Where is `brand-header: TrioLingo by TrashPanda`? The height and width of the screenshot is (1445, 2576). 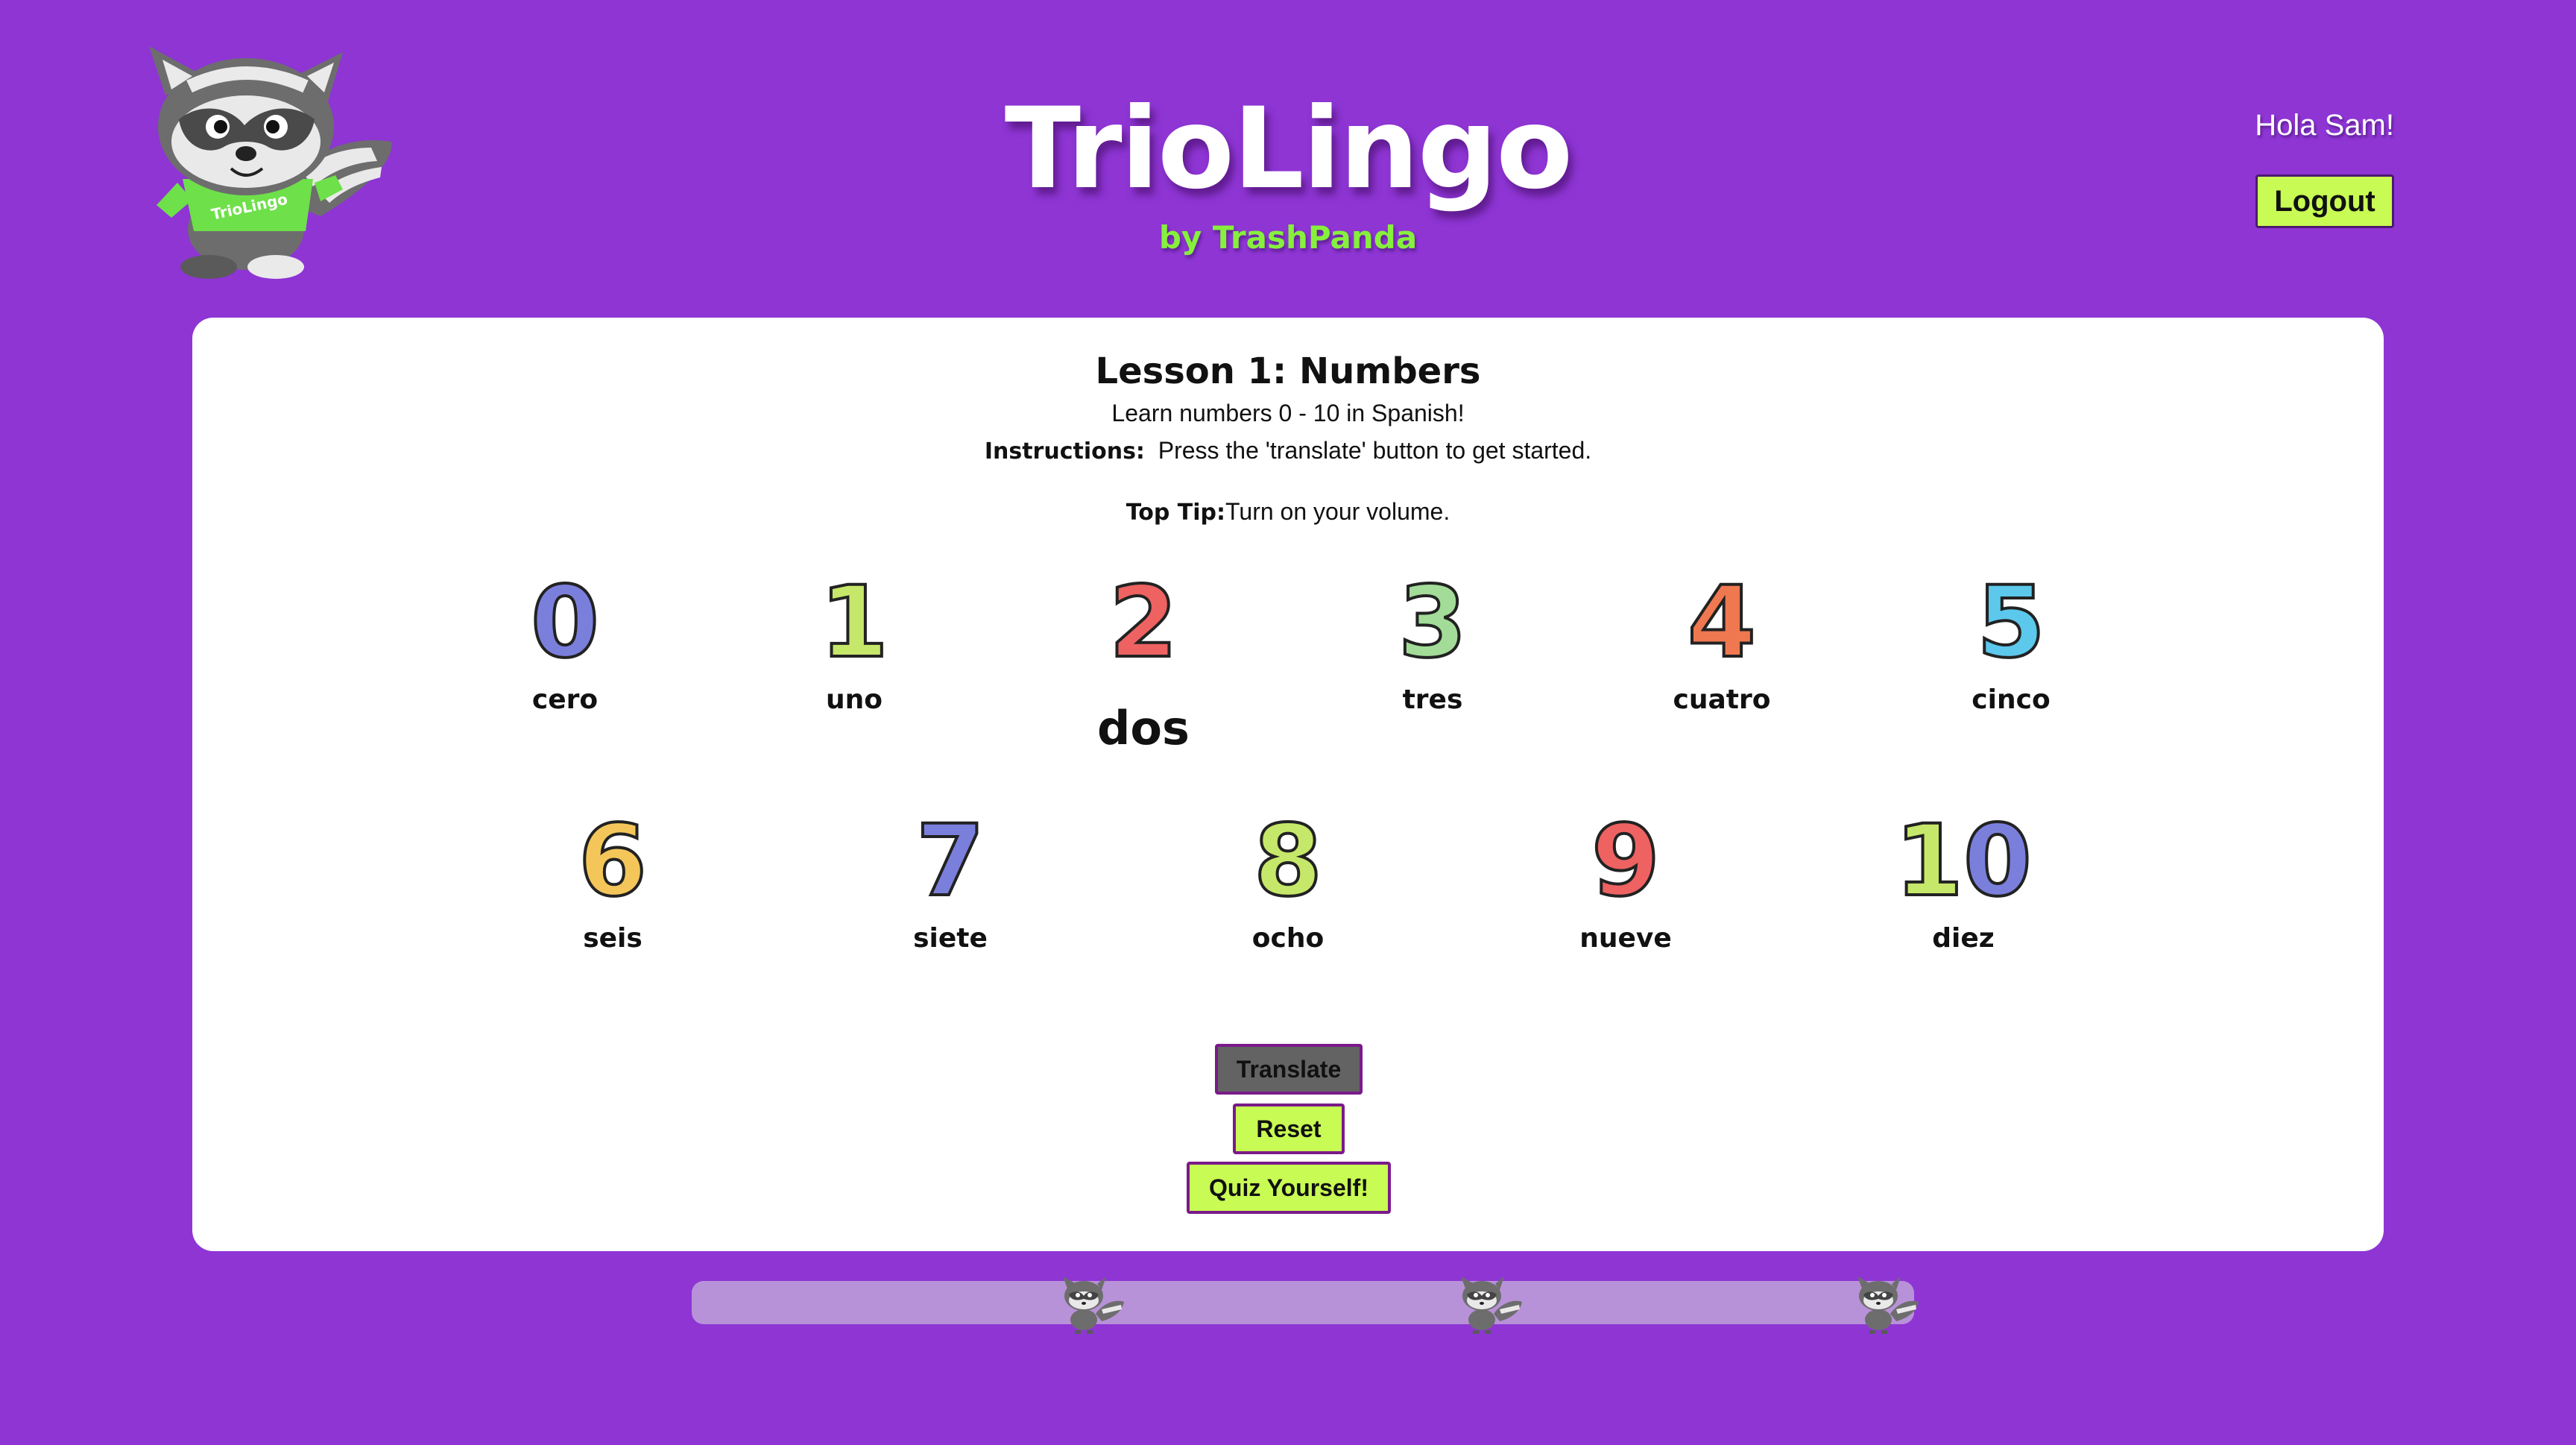 brand-header: TrioLingo by TrashPanda is located at coordinates (1288, 169).